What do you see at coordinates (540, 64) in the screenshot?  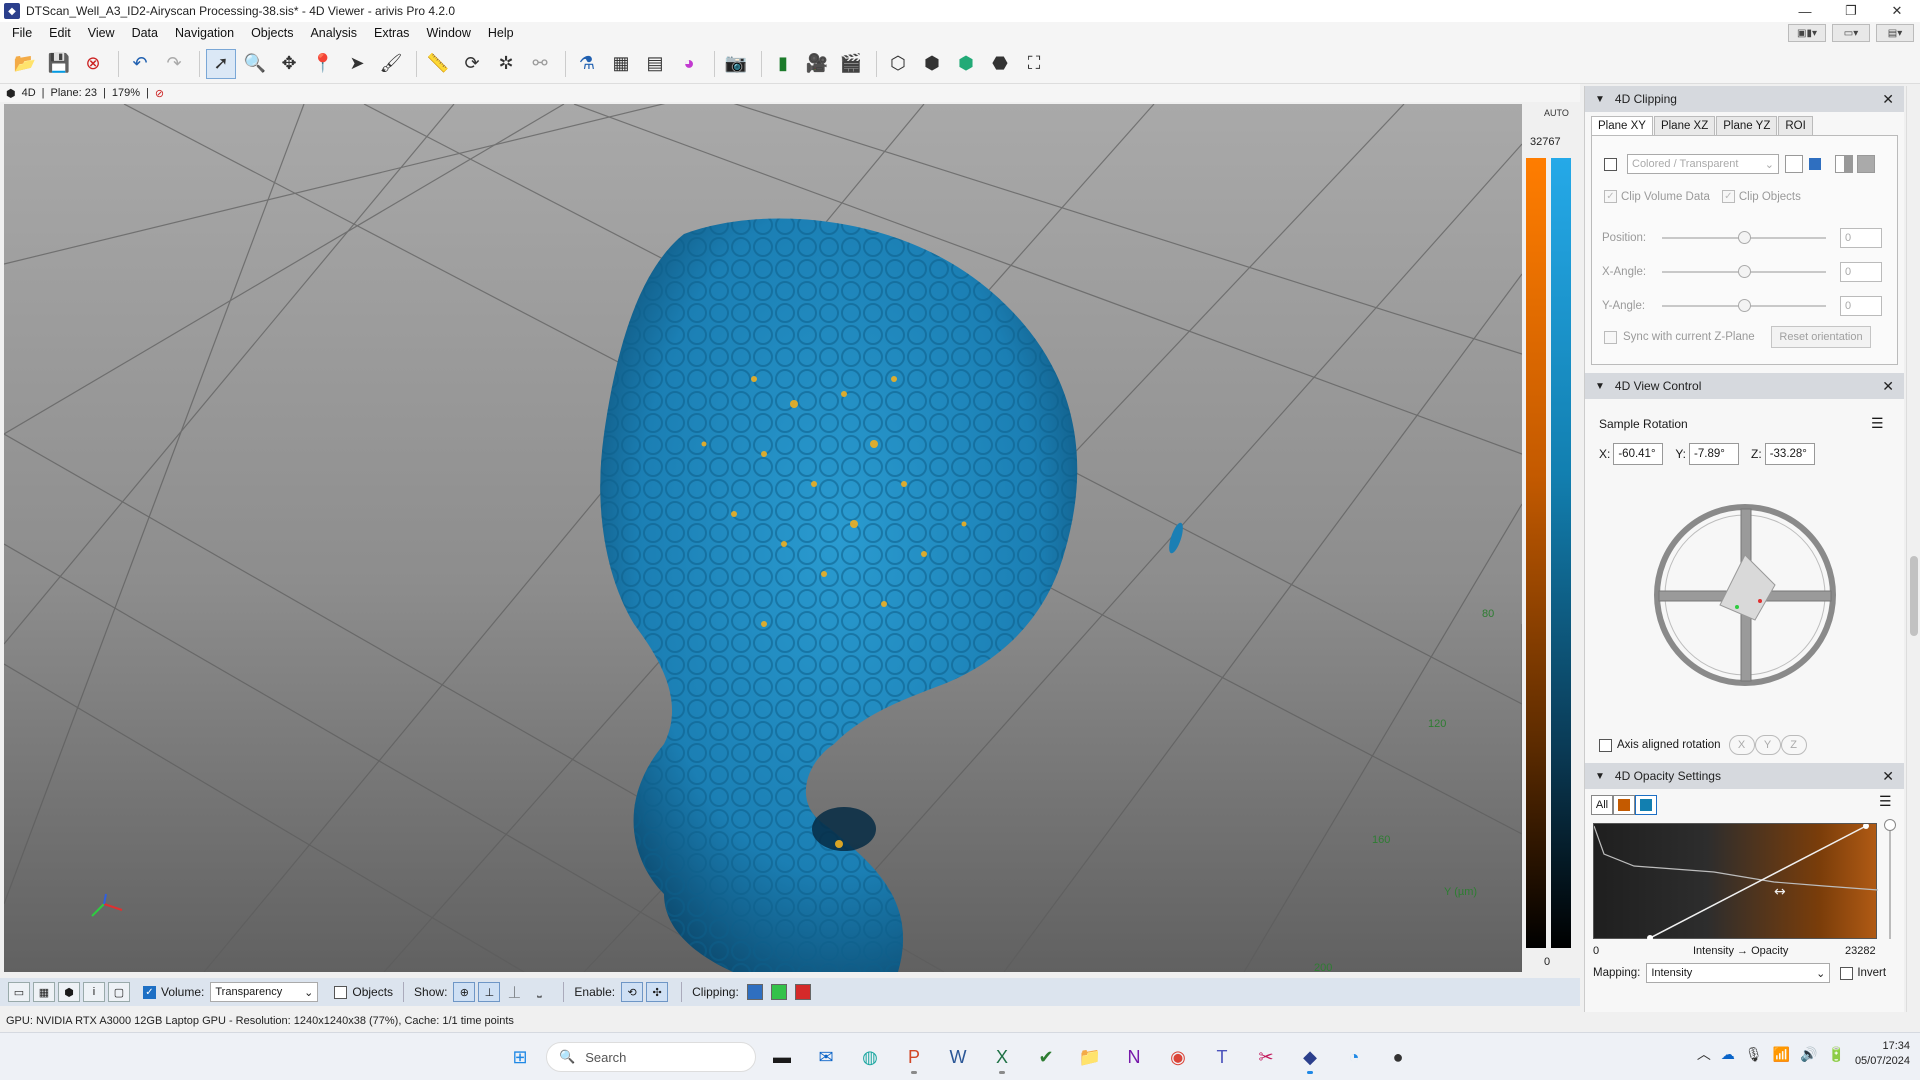 I see `connect-icon: ⚯` at bounding box center [540, 64].